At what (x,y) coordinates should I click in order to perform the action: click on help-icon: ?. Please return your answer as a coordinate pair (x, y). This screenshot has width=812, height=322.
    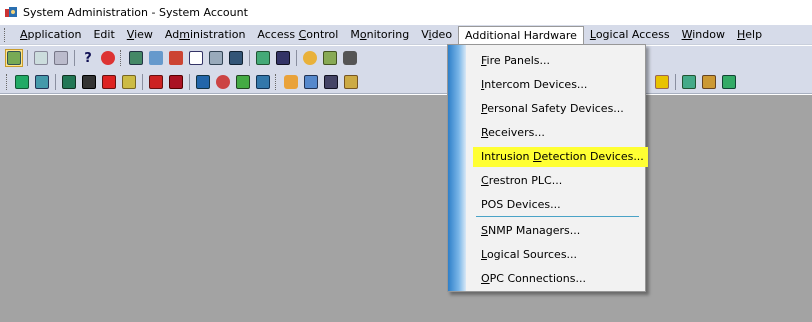
    Looking at the image, I should click on (88, 58).